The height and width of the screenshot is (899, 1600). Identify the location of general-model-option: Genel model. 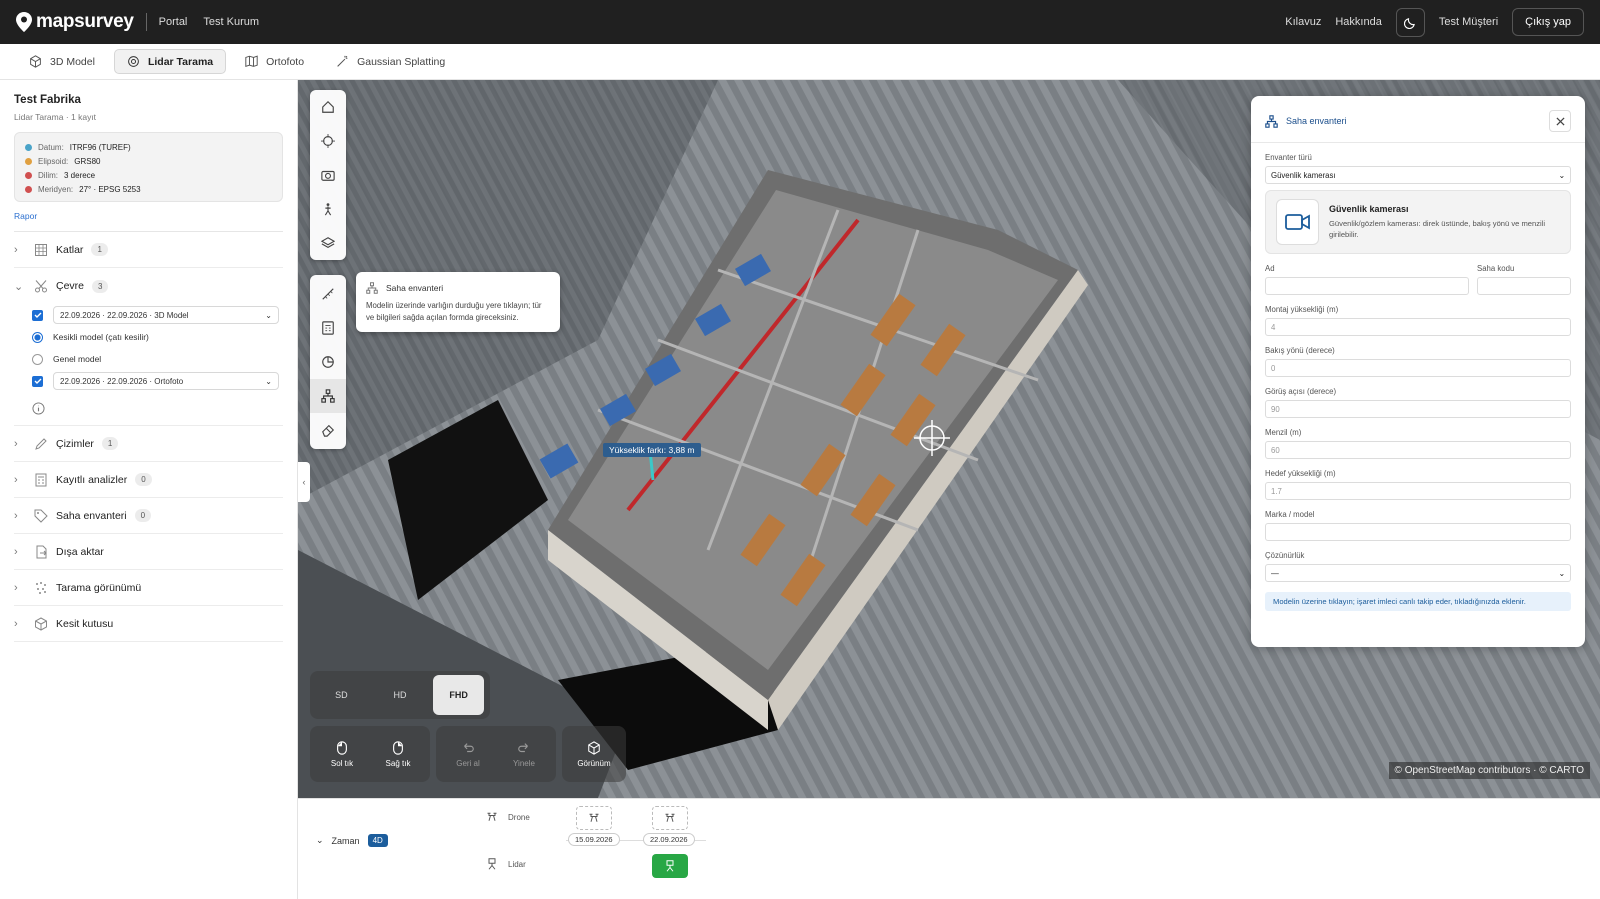
(148, 359).